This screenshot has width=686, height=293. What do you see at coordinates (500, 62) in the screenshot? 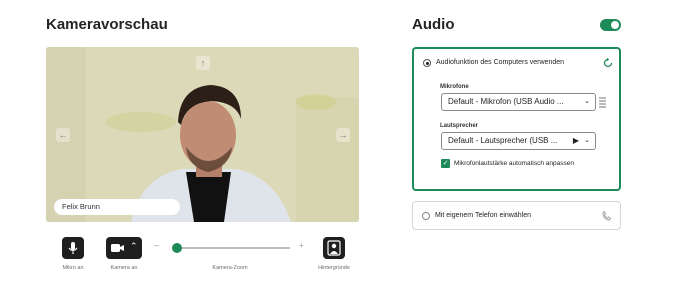
I see `computer-audio-label: Audiofunktion des Computers verwenden` at bounding box center [500, 62].